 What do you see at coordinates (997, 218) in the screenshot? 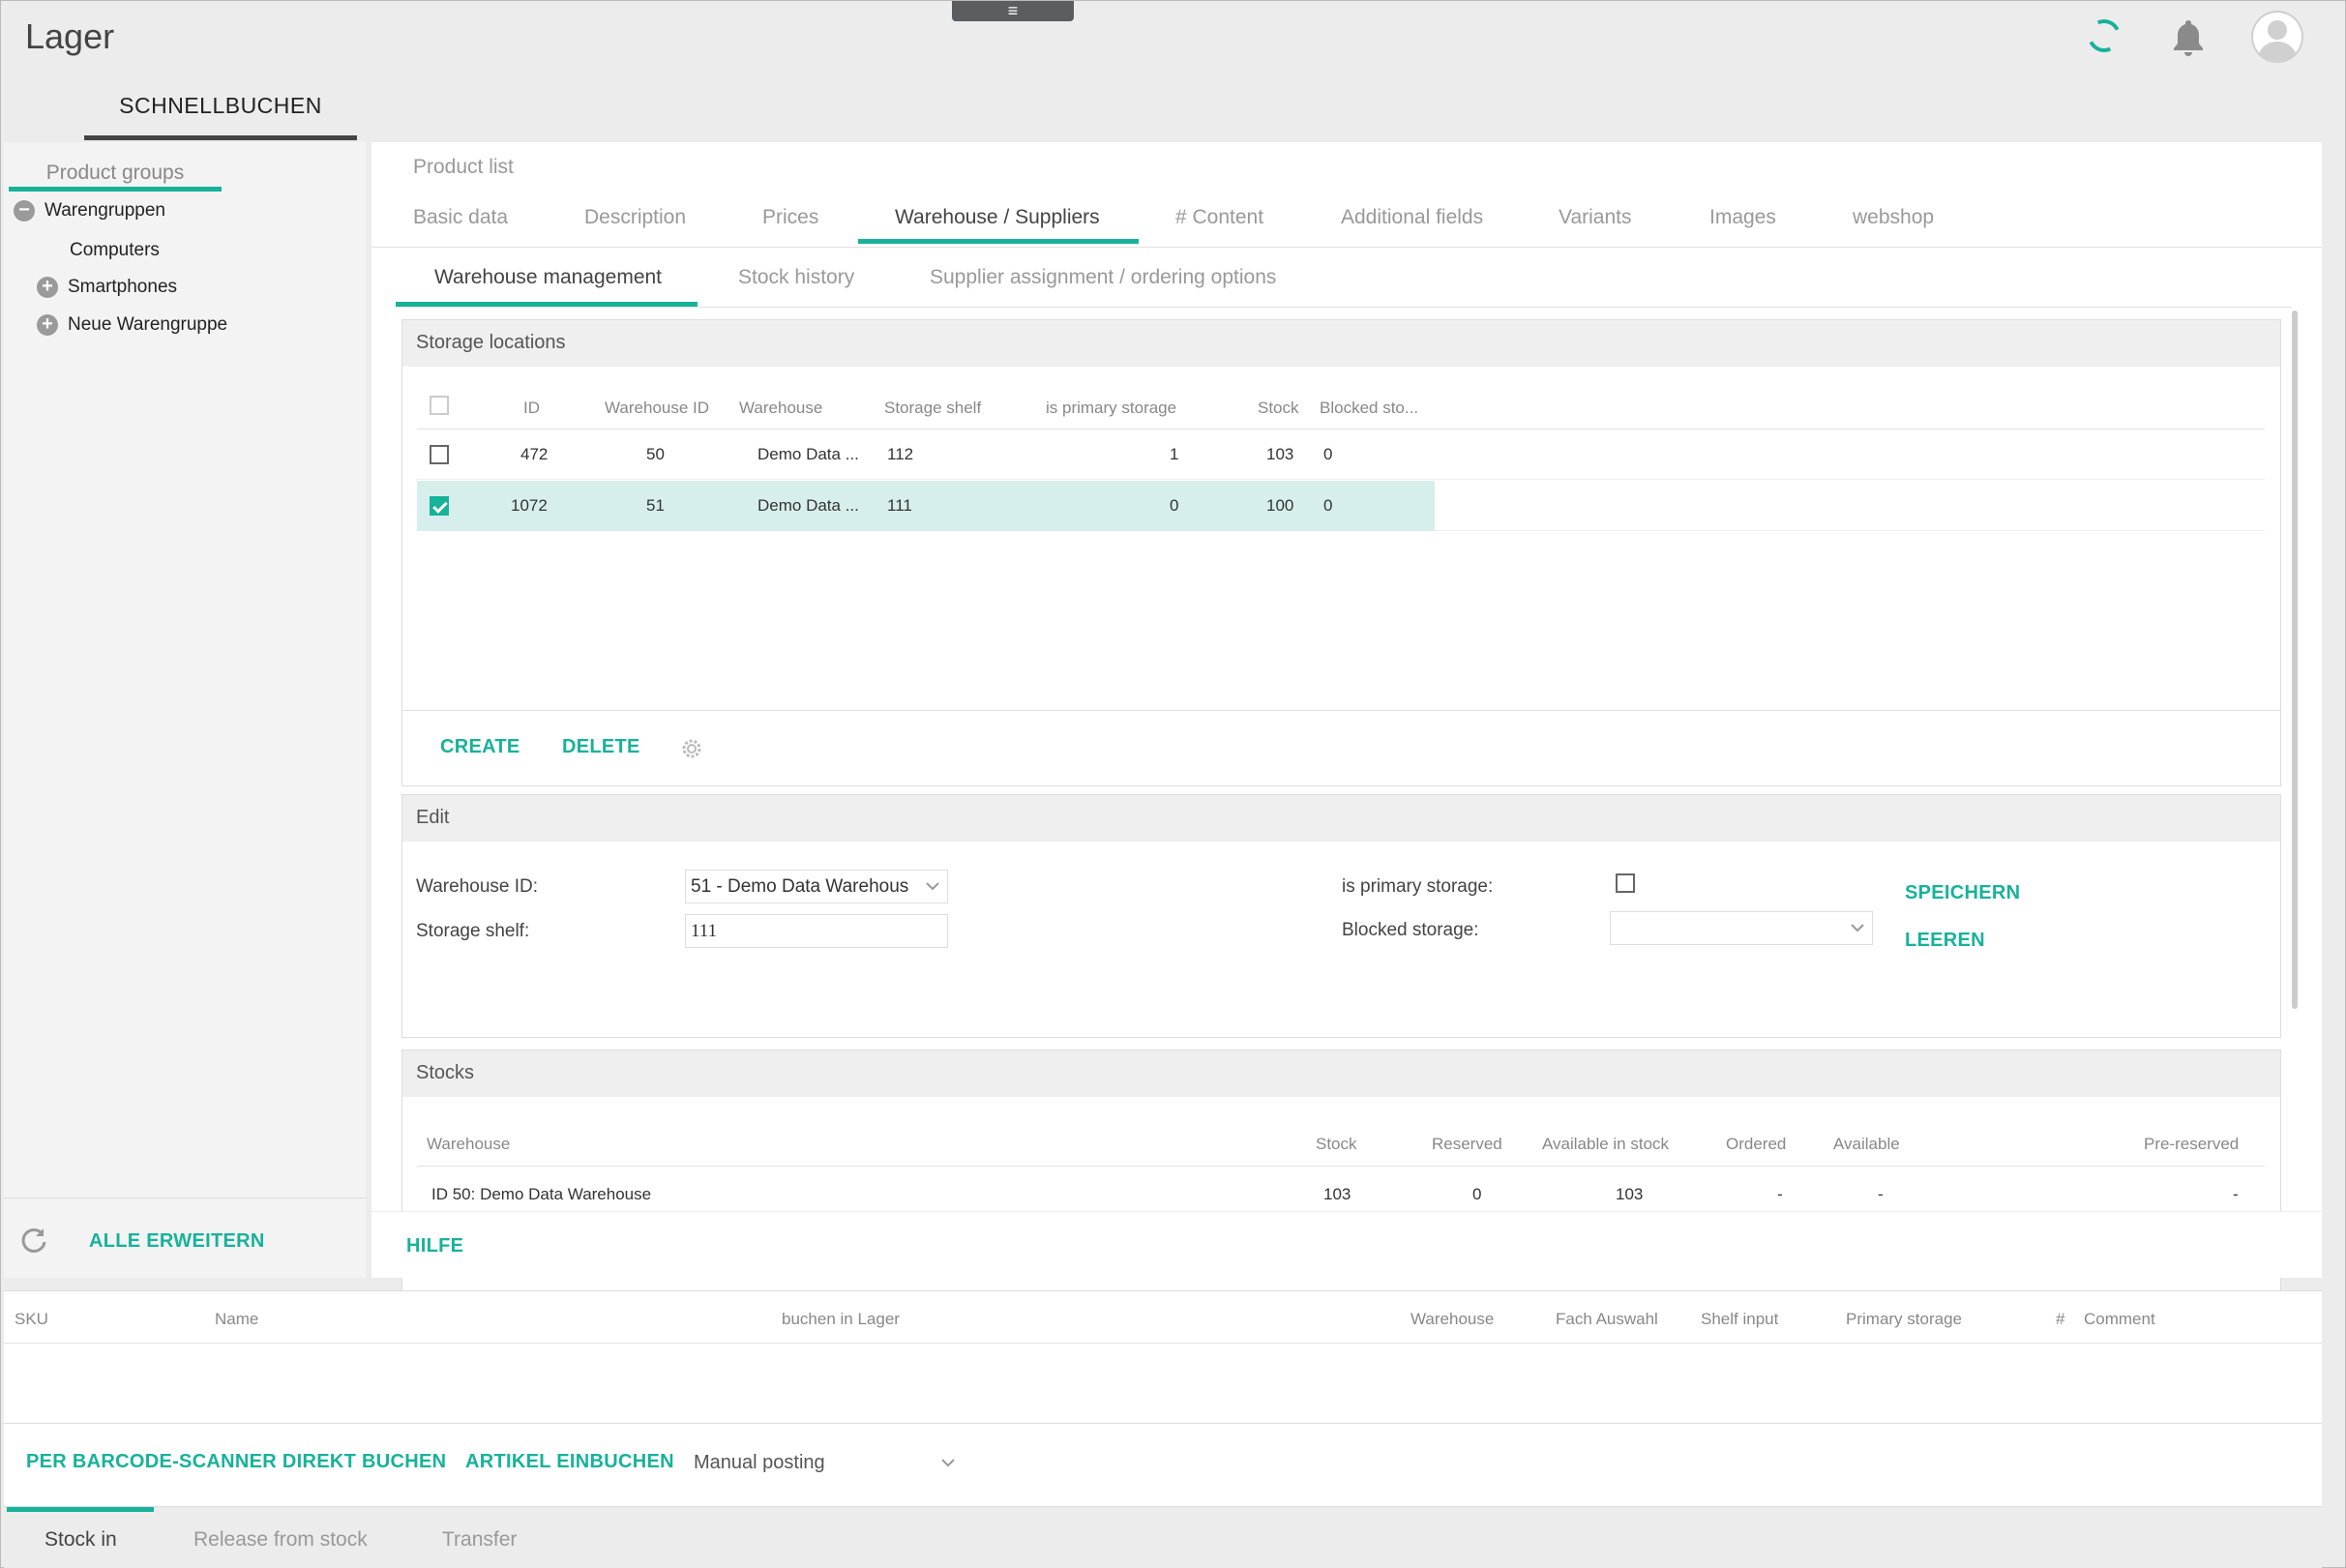
I see `tab-warehouse-suppliers: Warehouse / Suppliers` at bounding box center [997, 218].